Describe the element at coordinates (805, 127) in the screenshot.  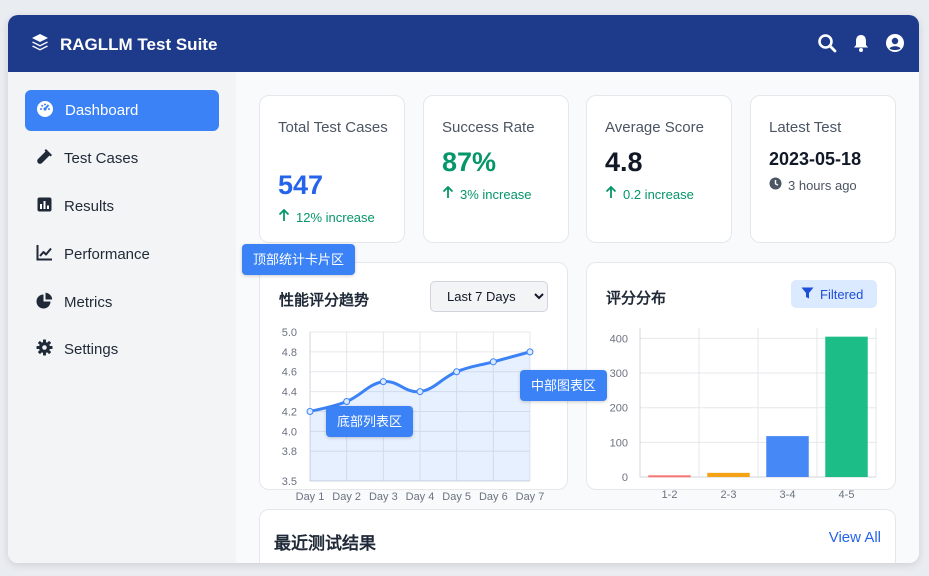
I see `stat-title: Latest Test` at that location.